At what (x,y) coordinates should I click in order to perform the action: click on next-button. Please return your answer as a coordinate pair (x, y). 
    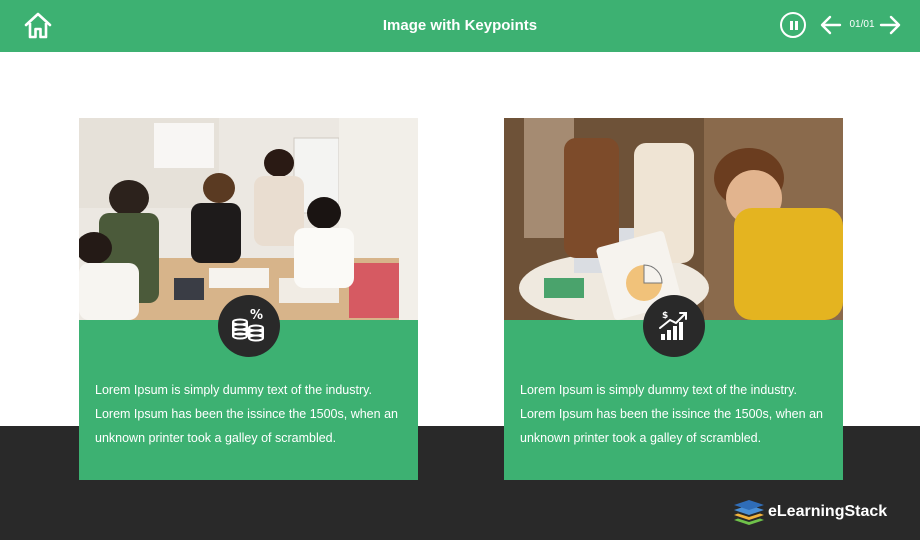
    Looking at the image, I should click on (890, 25).